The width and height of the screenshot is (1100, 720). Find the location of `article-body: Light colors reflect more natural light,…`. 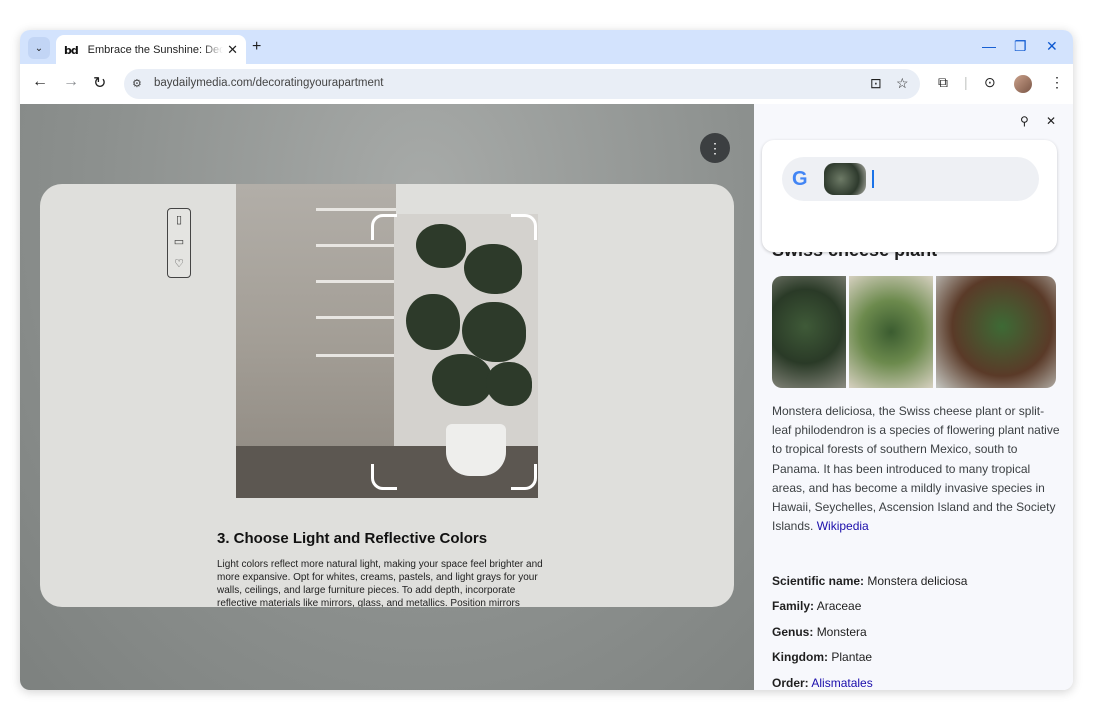

article-body: Light colors reflect more natural light,… is located at coordinates (380, 583).